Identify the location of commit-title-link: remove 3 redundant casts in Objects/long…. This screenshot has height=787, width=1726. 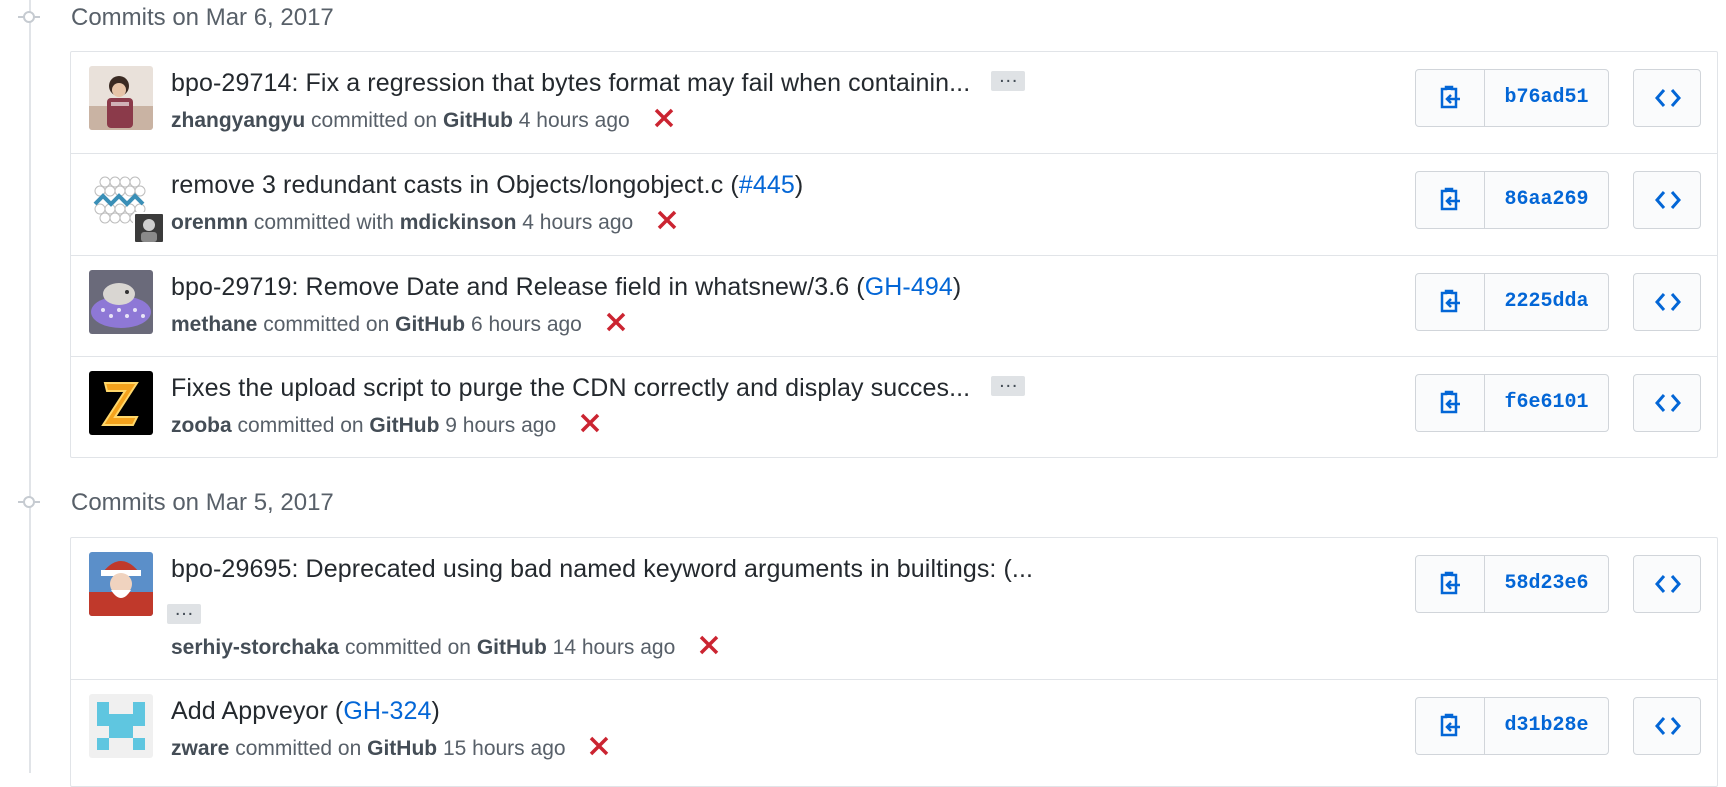
(450, 185).